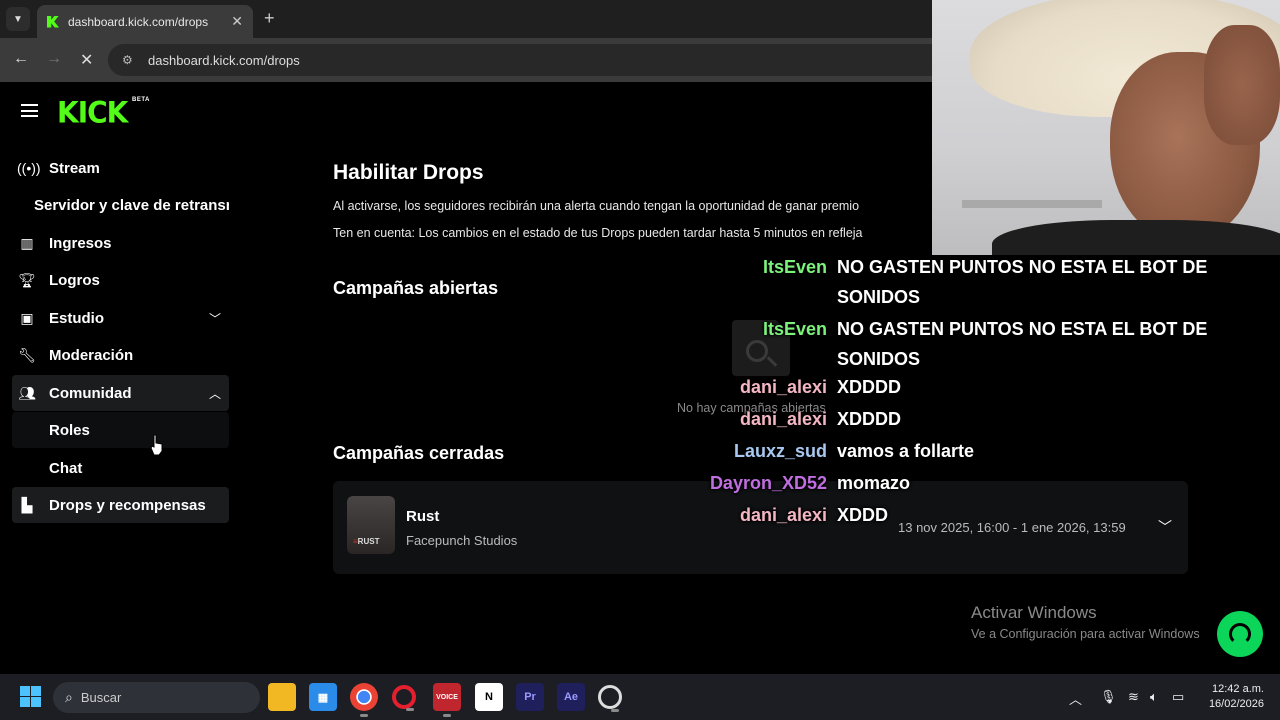 The height and width of the screenshot is (720, 1280). I want to click on back-icon: ←, so click(21, 59).